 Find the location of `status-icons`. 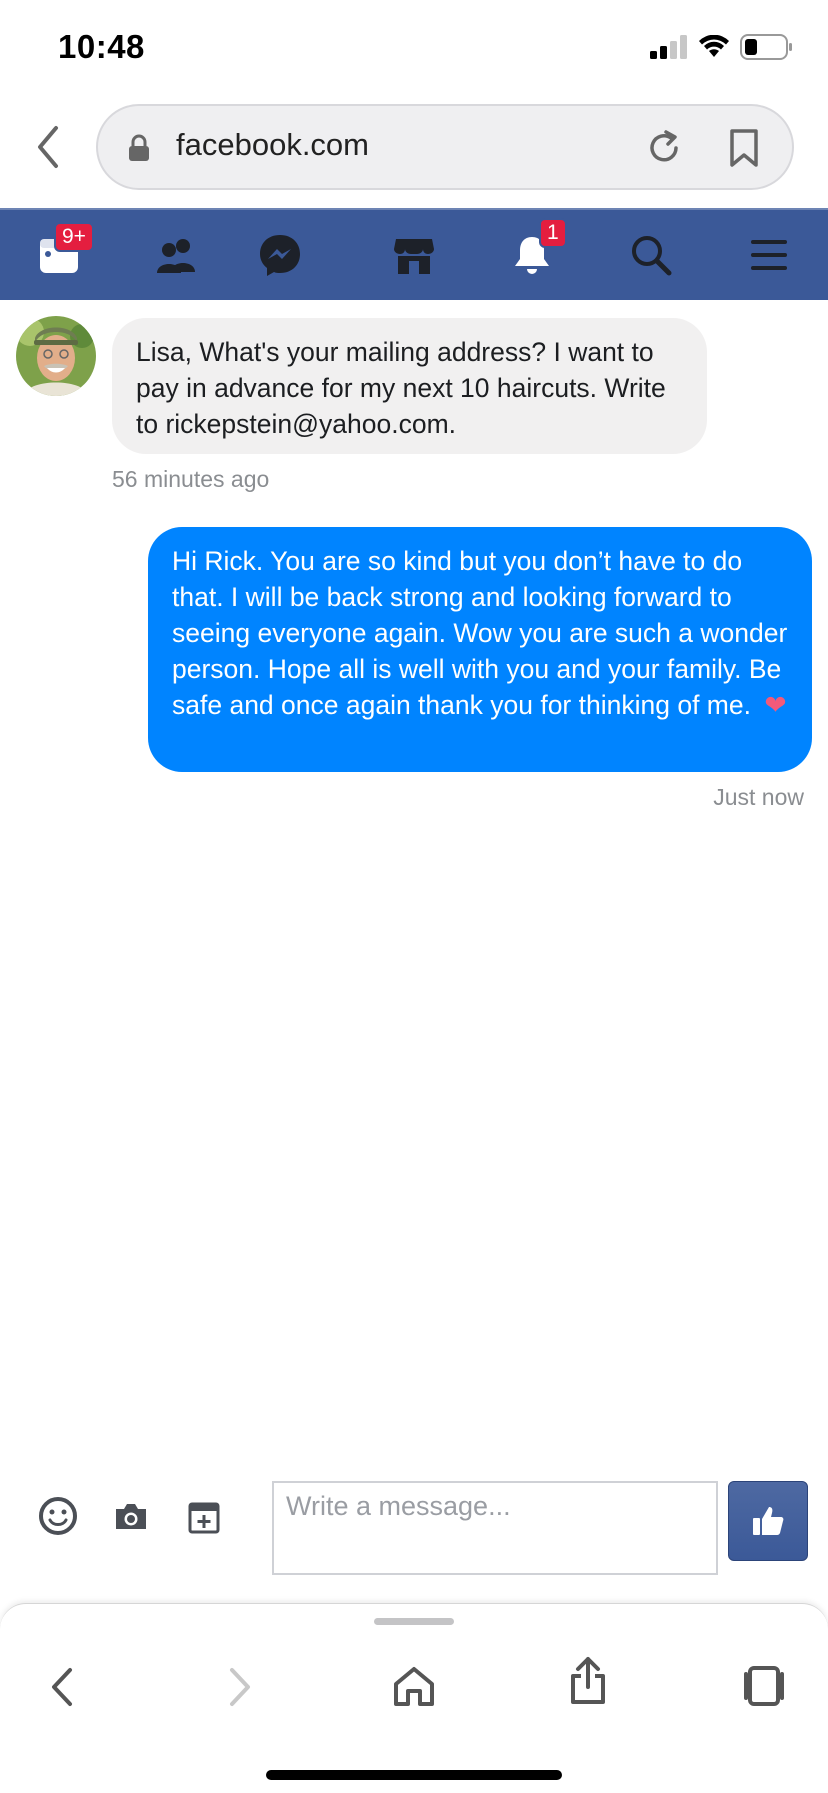

status-icons is located at coordinates (722, 47).